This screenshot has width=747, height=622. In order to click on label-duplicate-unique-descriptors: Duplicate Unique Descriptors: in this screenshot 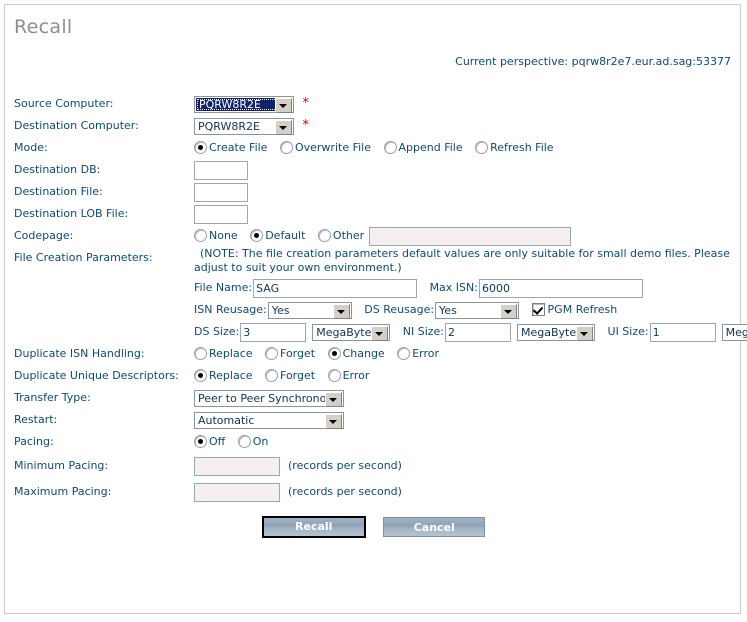, I will do `click(96, 375)`.